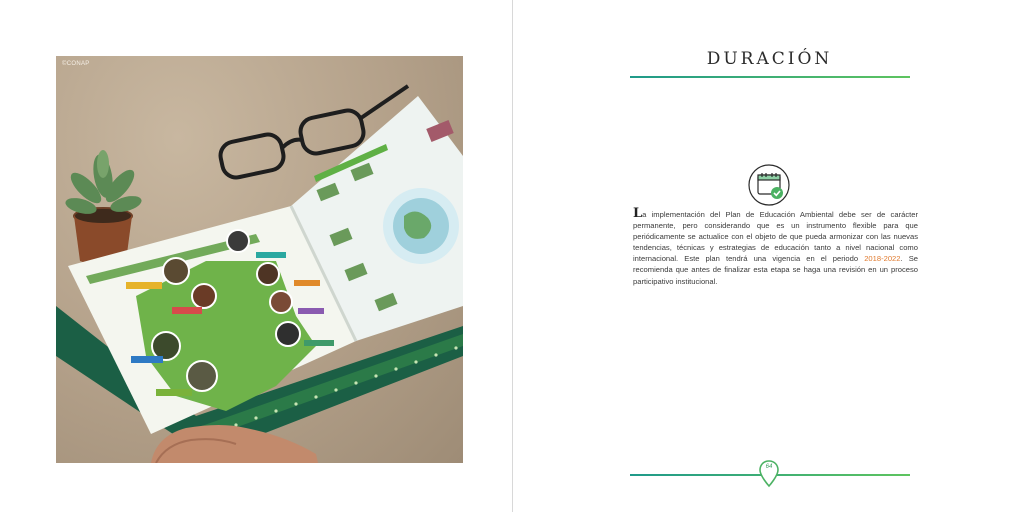  I want to click on period-highlight: 2018-2022, so click(882, 259).